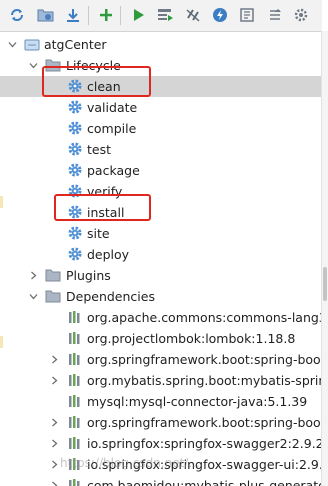  I want to click on add-maven-project-icon, so click(106, 15).